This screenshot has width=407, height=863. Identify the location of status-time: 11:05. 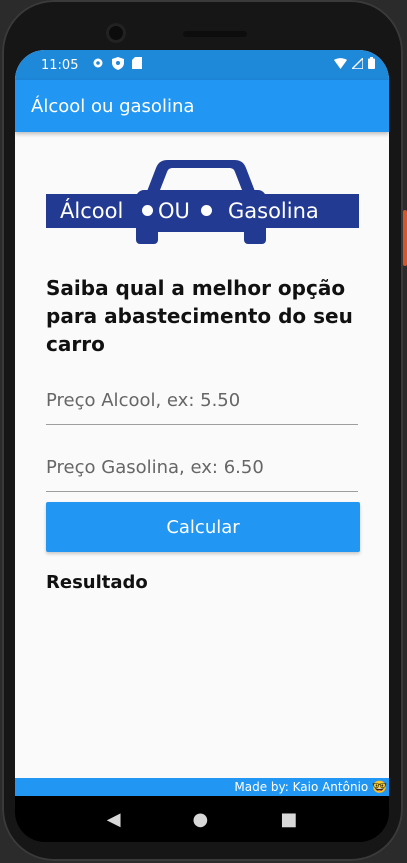
(60, 65).